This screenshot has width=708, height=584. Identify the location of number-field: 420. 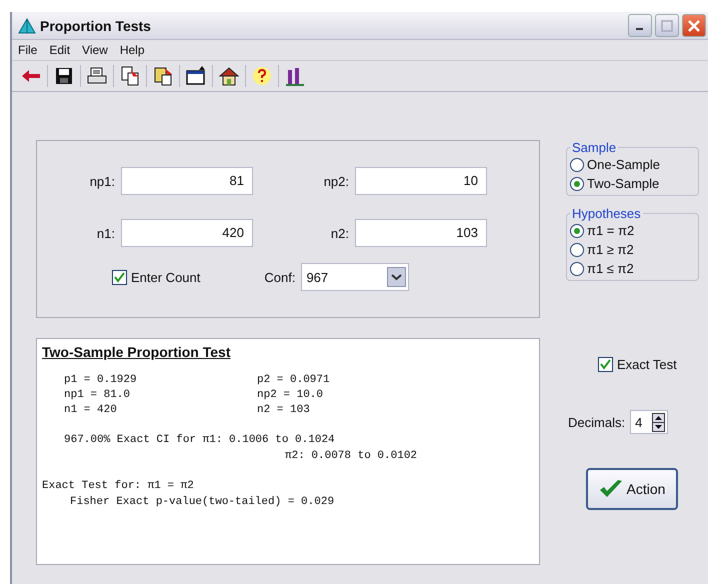
(187, 233).